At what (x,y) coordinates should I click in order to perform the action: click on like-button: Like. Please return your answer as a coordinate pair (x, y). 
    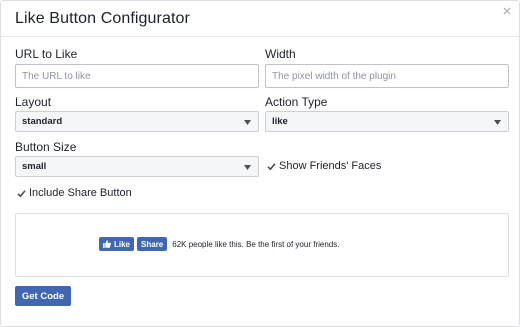
    Looking at the image, I should click on (117, 244).